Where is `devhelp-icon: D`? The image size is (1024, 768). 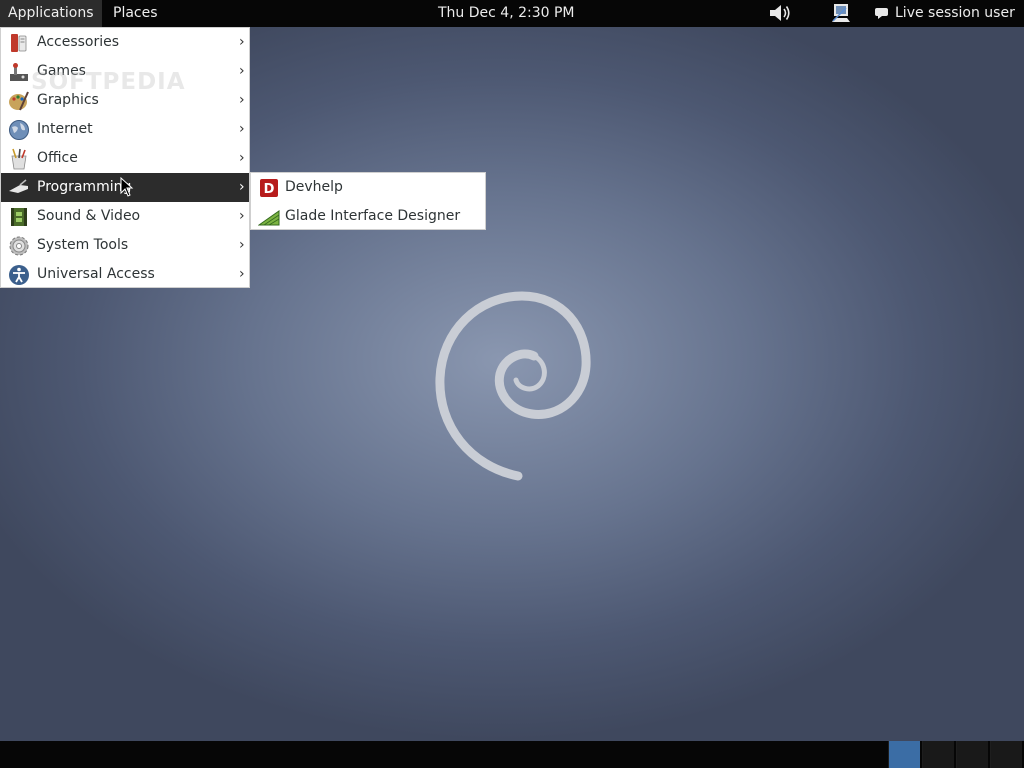 devhelp-icon: D is located at coordinates (269, 188).